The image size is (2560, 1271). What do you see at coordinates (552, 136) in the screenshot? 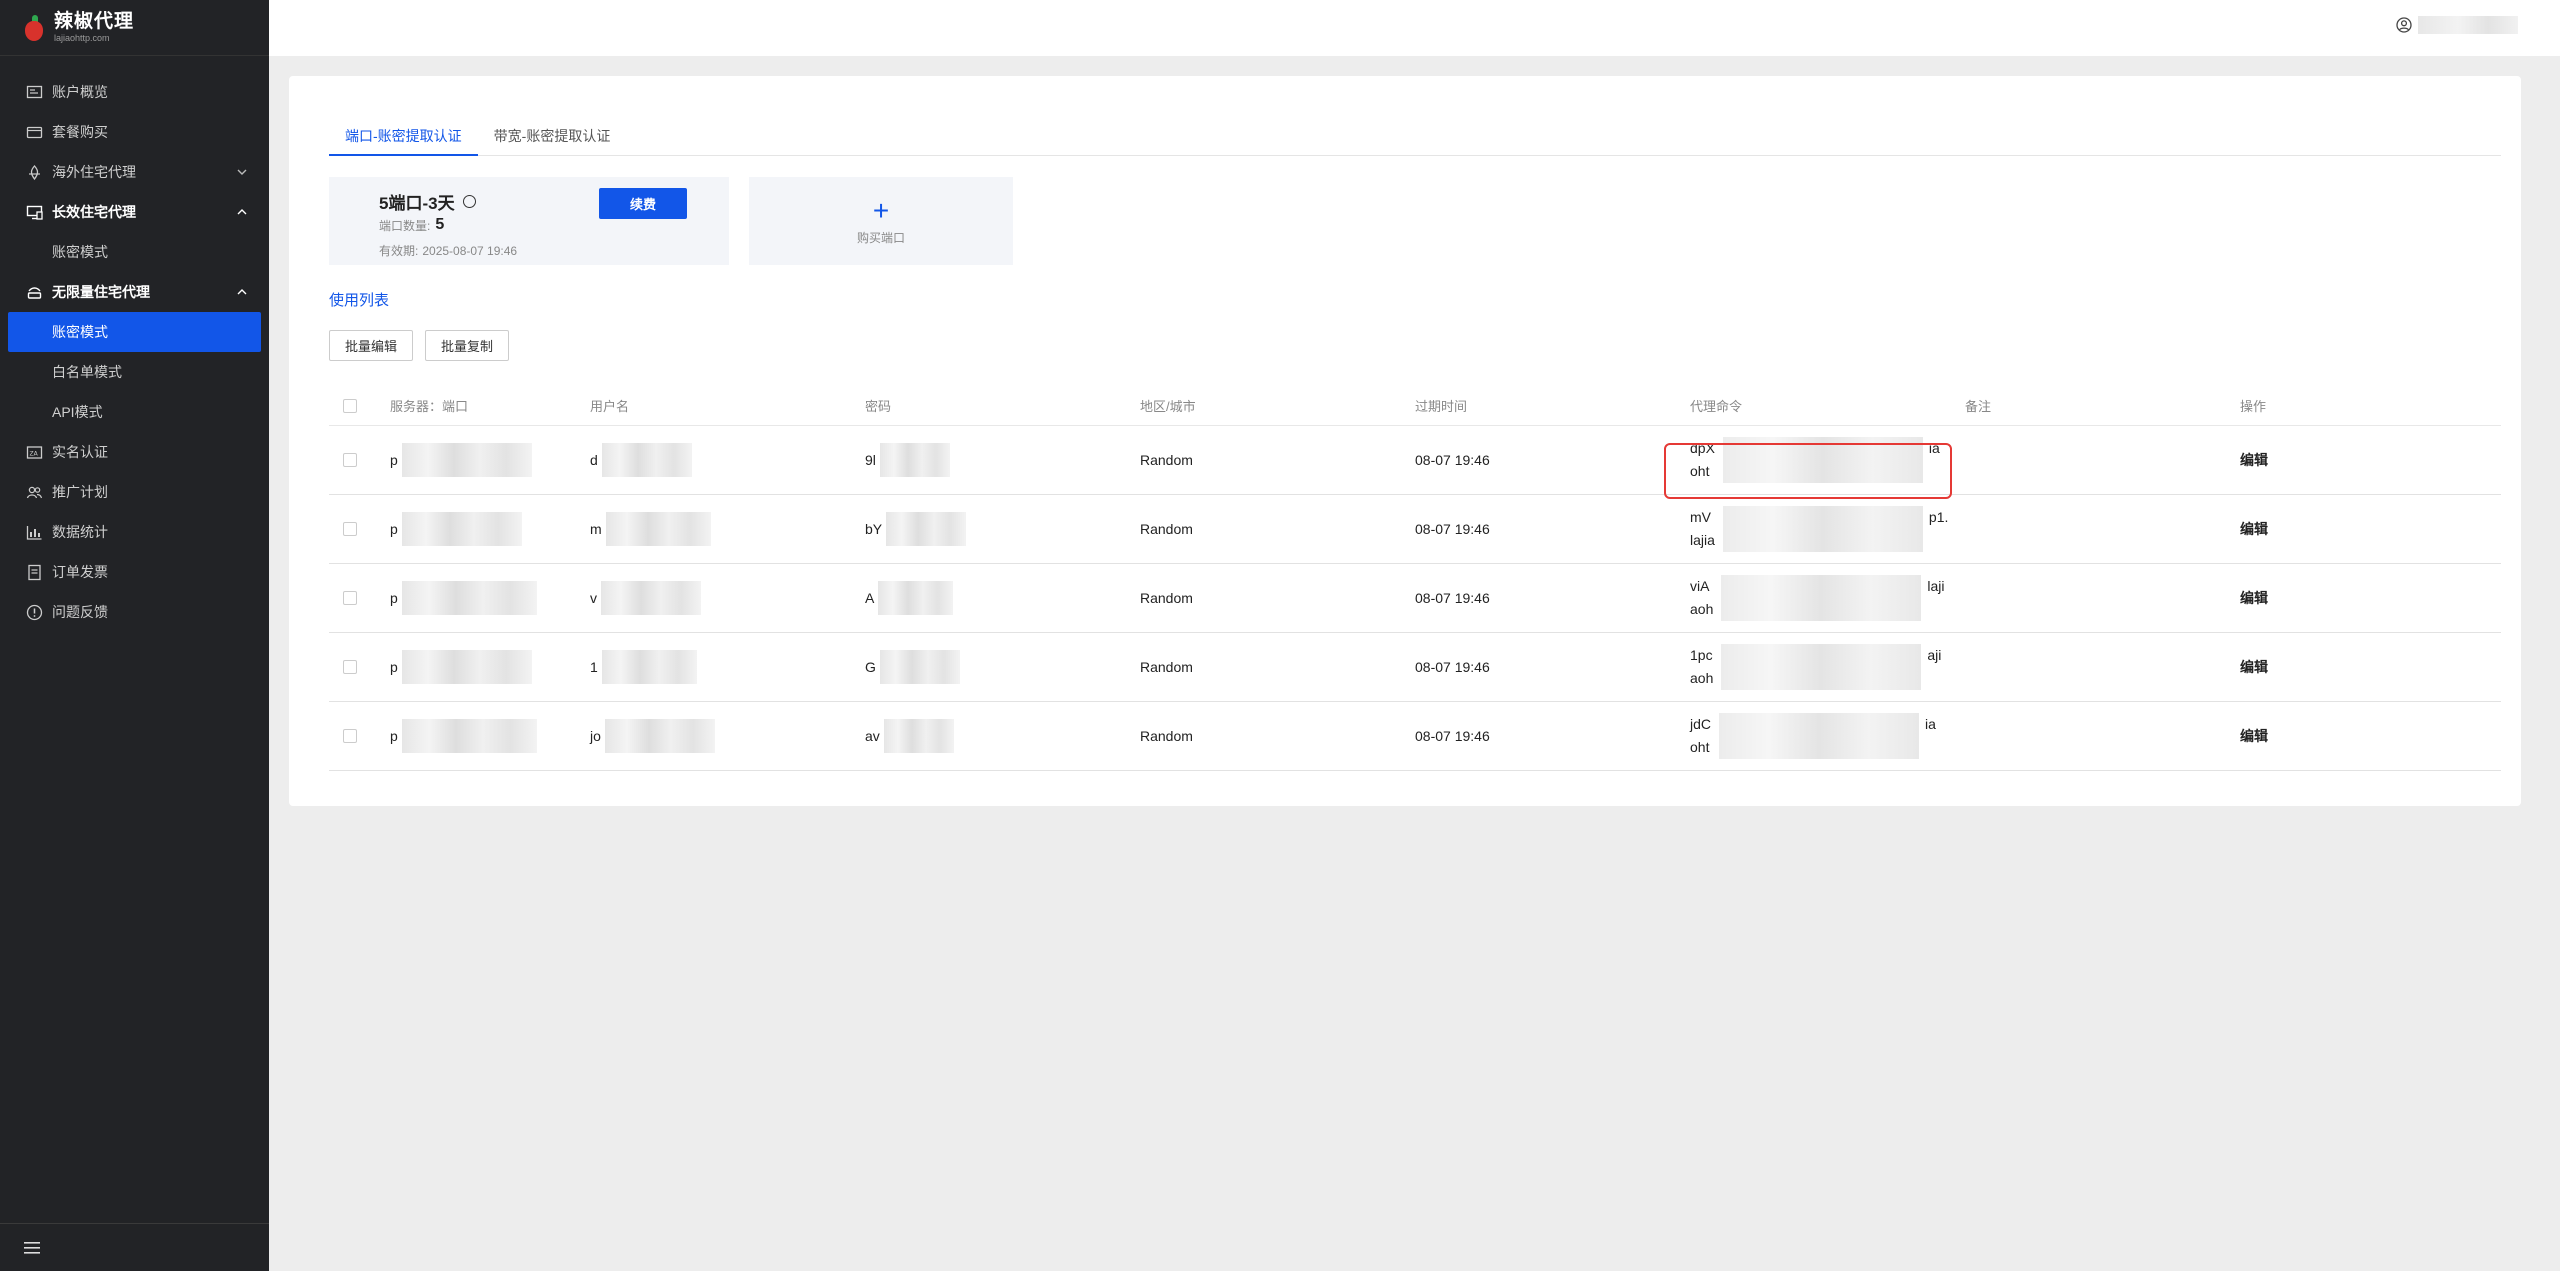
I see `tab-bandwidth-auth: 带宽-账密提取认证` at bounding box center [552, 136].